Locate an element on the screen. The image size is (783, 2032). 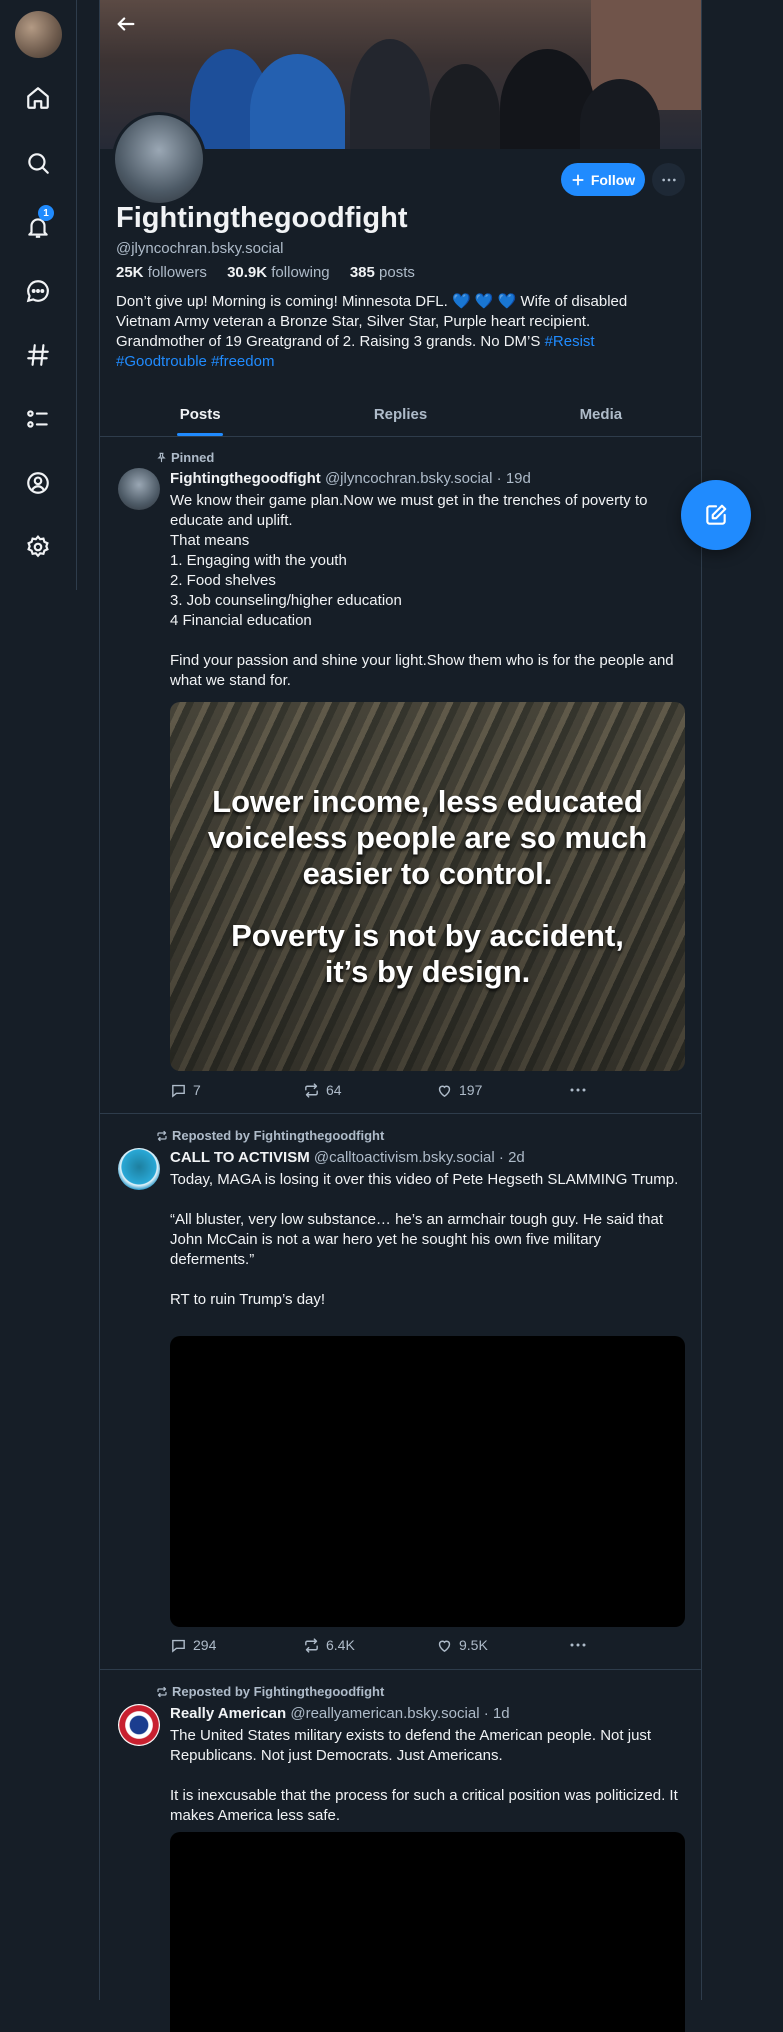
home-icon is located at coordinates (38, 98).